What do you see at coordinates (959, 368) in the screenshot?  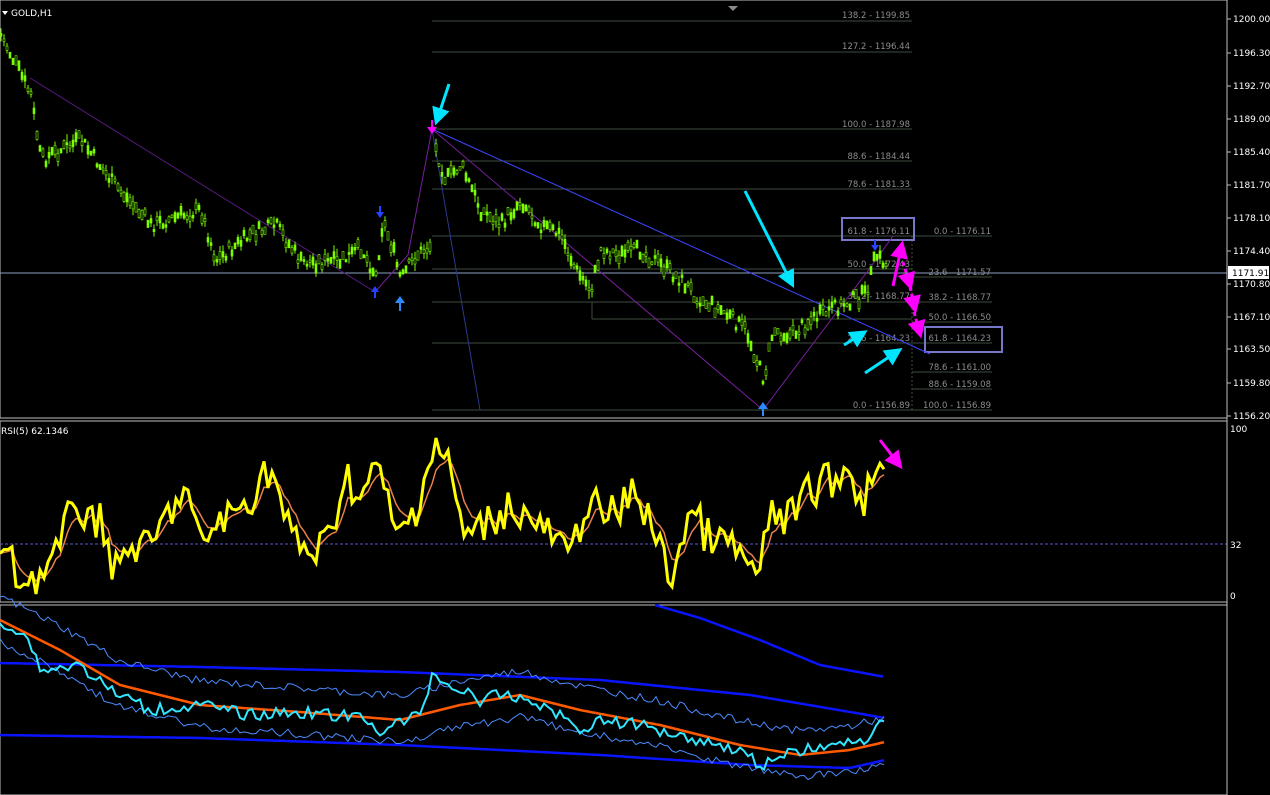 I see `fib-label: 78.6 - 1161.00` at bounding box center [959, 368].